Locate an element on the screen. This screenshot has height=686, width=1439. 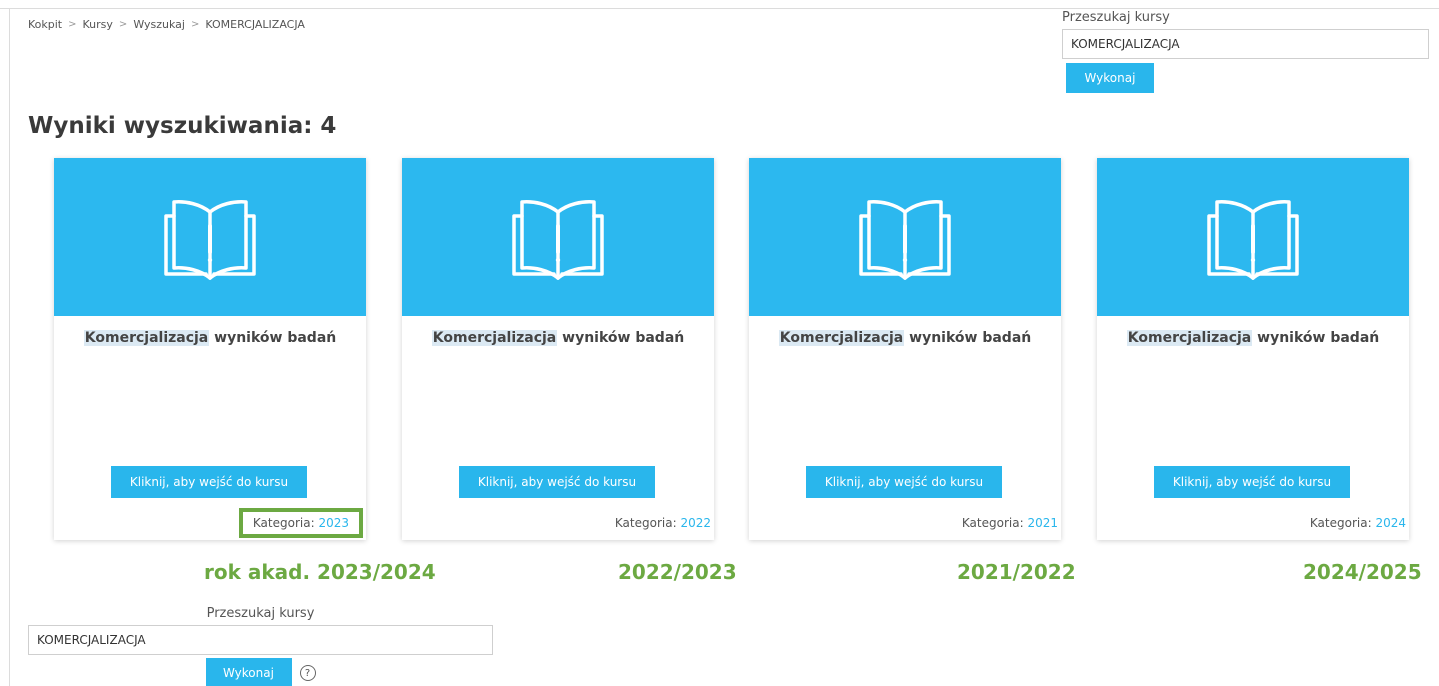
category-link: 2021 is located at coordinates (1042, 523).